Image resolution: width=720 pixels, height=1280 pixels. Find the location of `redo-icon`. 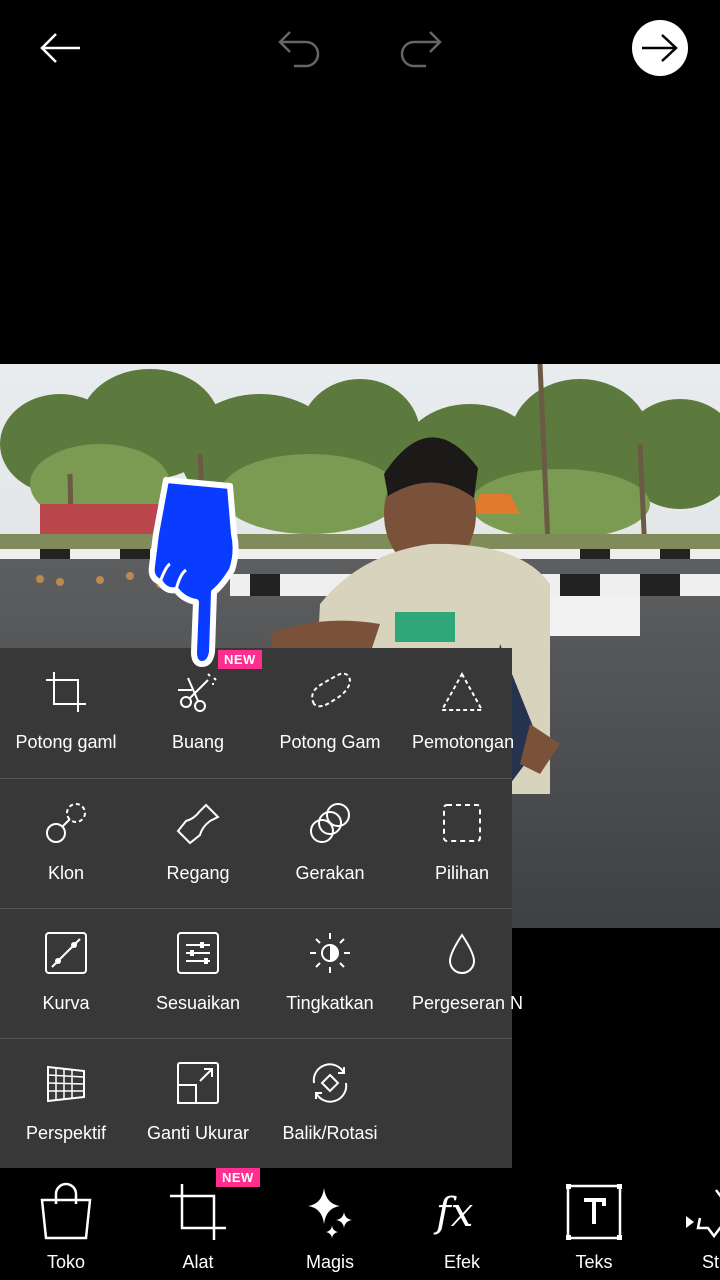

redo-icon is located at coordinates (421, 49).